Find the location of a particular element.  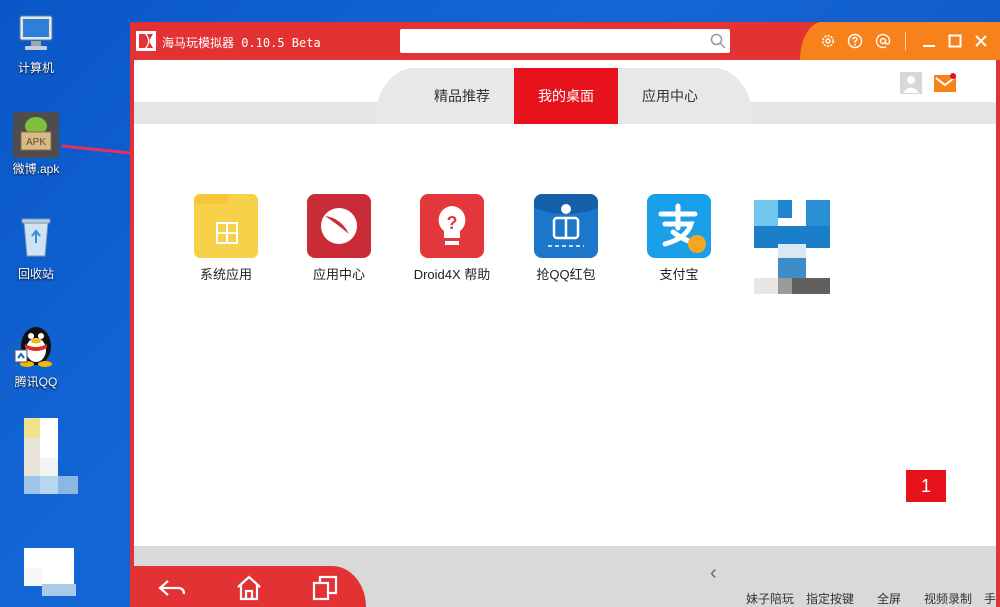

app-system: 系统应用 is located at coordinates (226, 238).